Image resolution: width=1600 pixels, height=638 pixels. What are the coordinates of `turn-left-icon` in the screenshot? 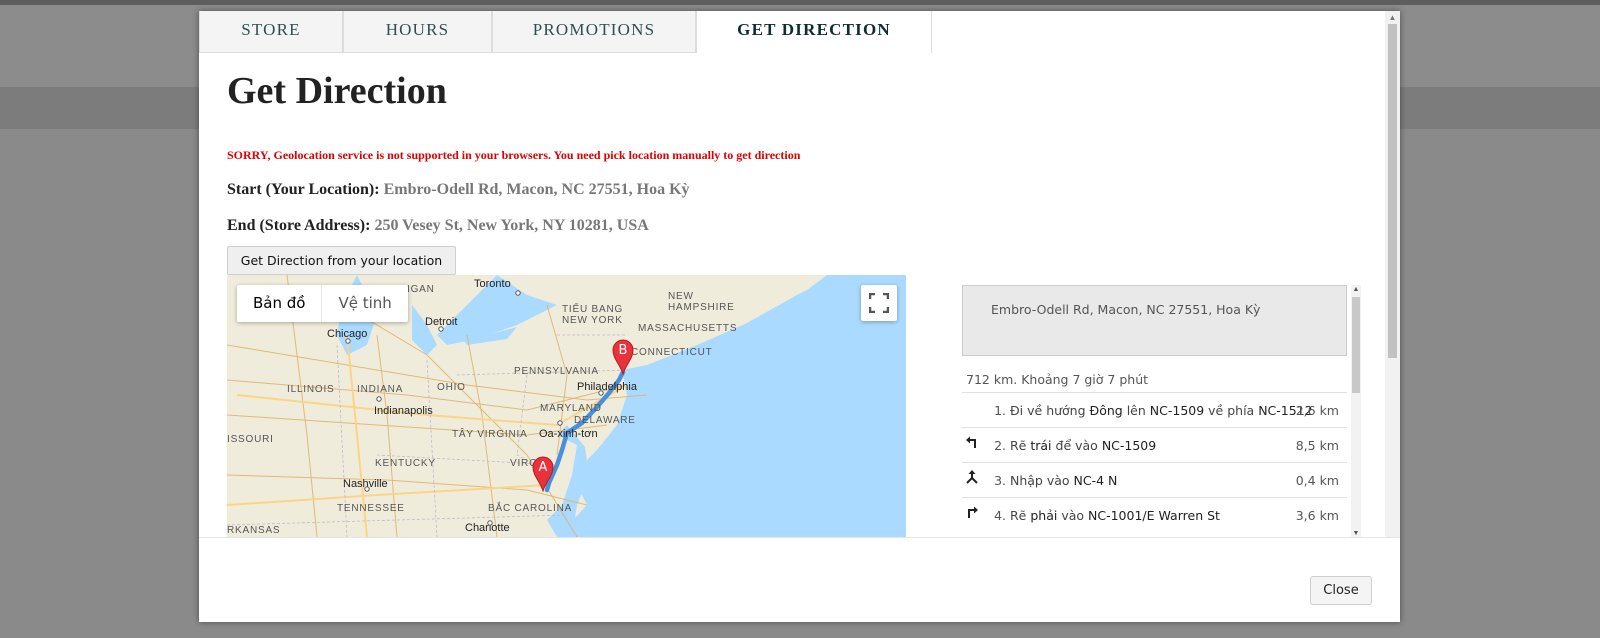 It's located at (972, 443).